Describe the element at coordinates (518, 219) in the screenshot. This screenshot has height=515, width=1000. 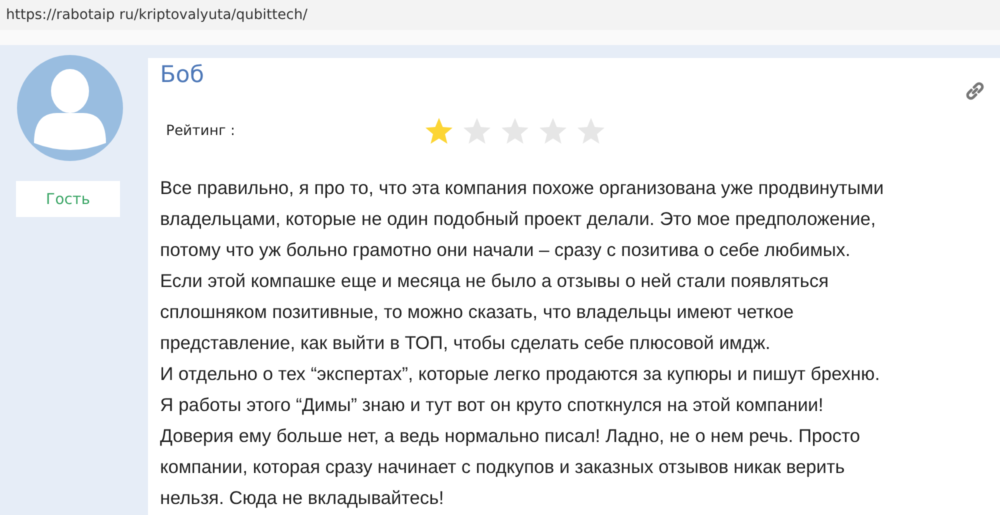
I see `review-text-line: владельцами, которые не один подобный проект делали. Это мое предположение,` at that location.